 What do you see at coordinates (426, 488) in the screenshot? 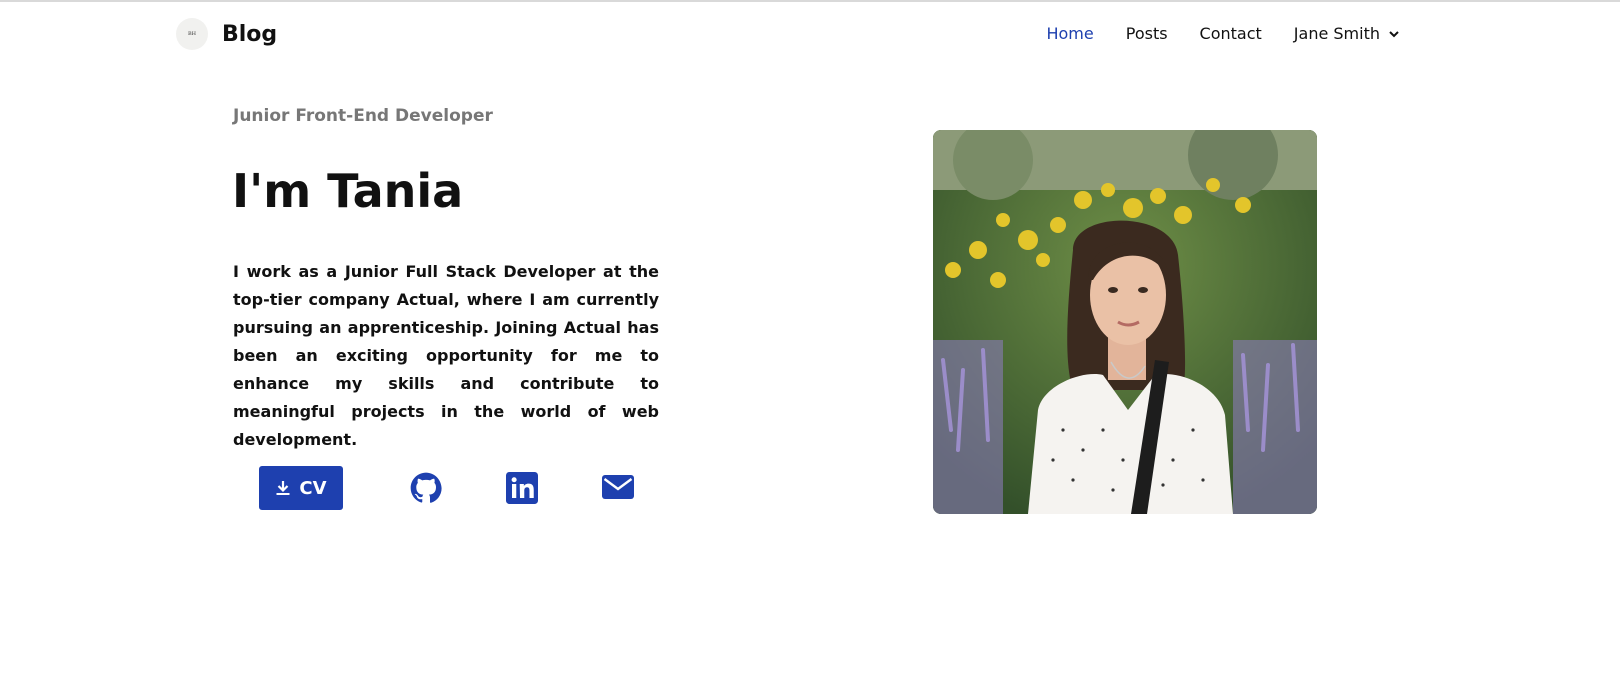
I see `github-icon` at bounding box center [426, 488].